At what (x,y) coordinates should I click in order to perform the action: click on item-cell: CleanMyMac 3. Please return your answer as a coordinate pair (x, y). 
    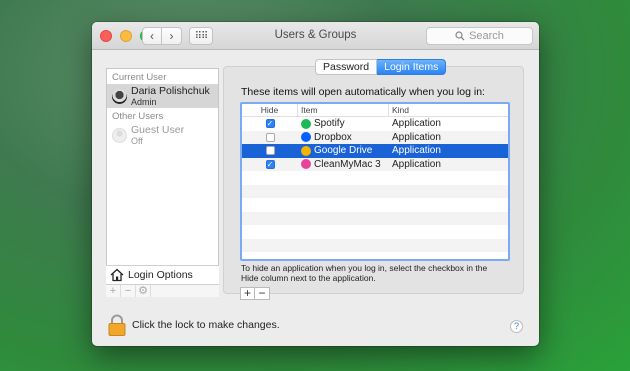
    Looking at the image, I should click on (343, 164).